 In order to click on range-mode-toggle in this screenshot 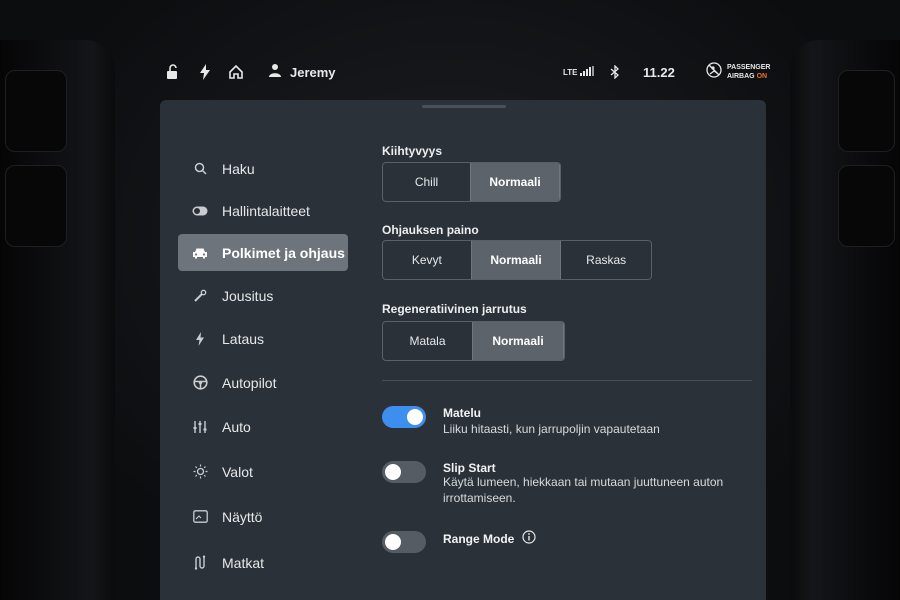, I will do `click(404, 542)`.